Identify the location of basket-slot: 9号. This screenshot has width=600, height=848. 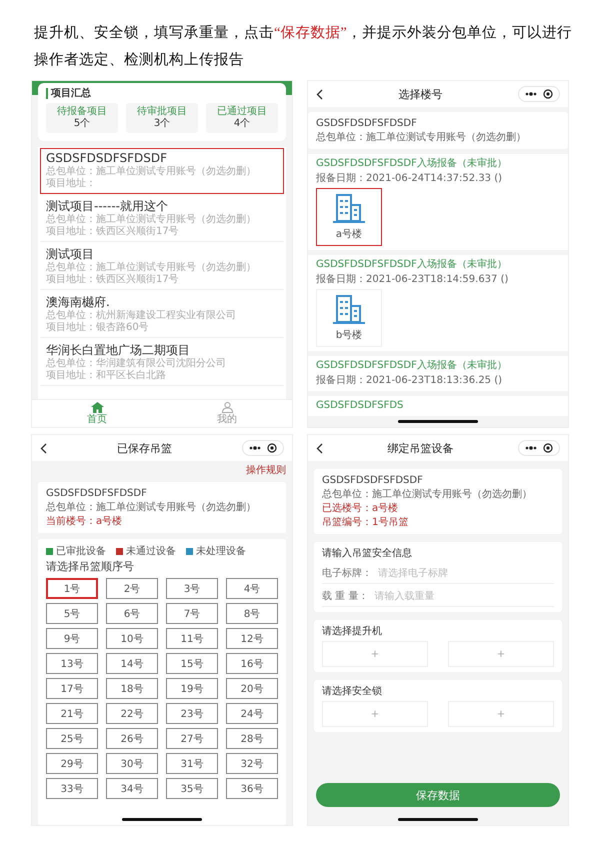
(72, 638).